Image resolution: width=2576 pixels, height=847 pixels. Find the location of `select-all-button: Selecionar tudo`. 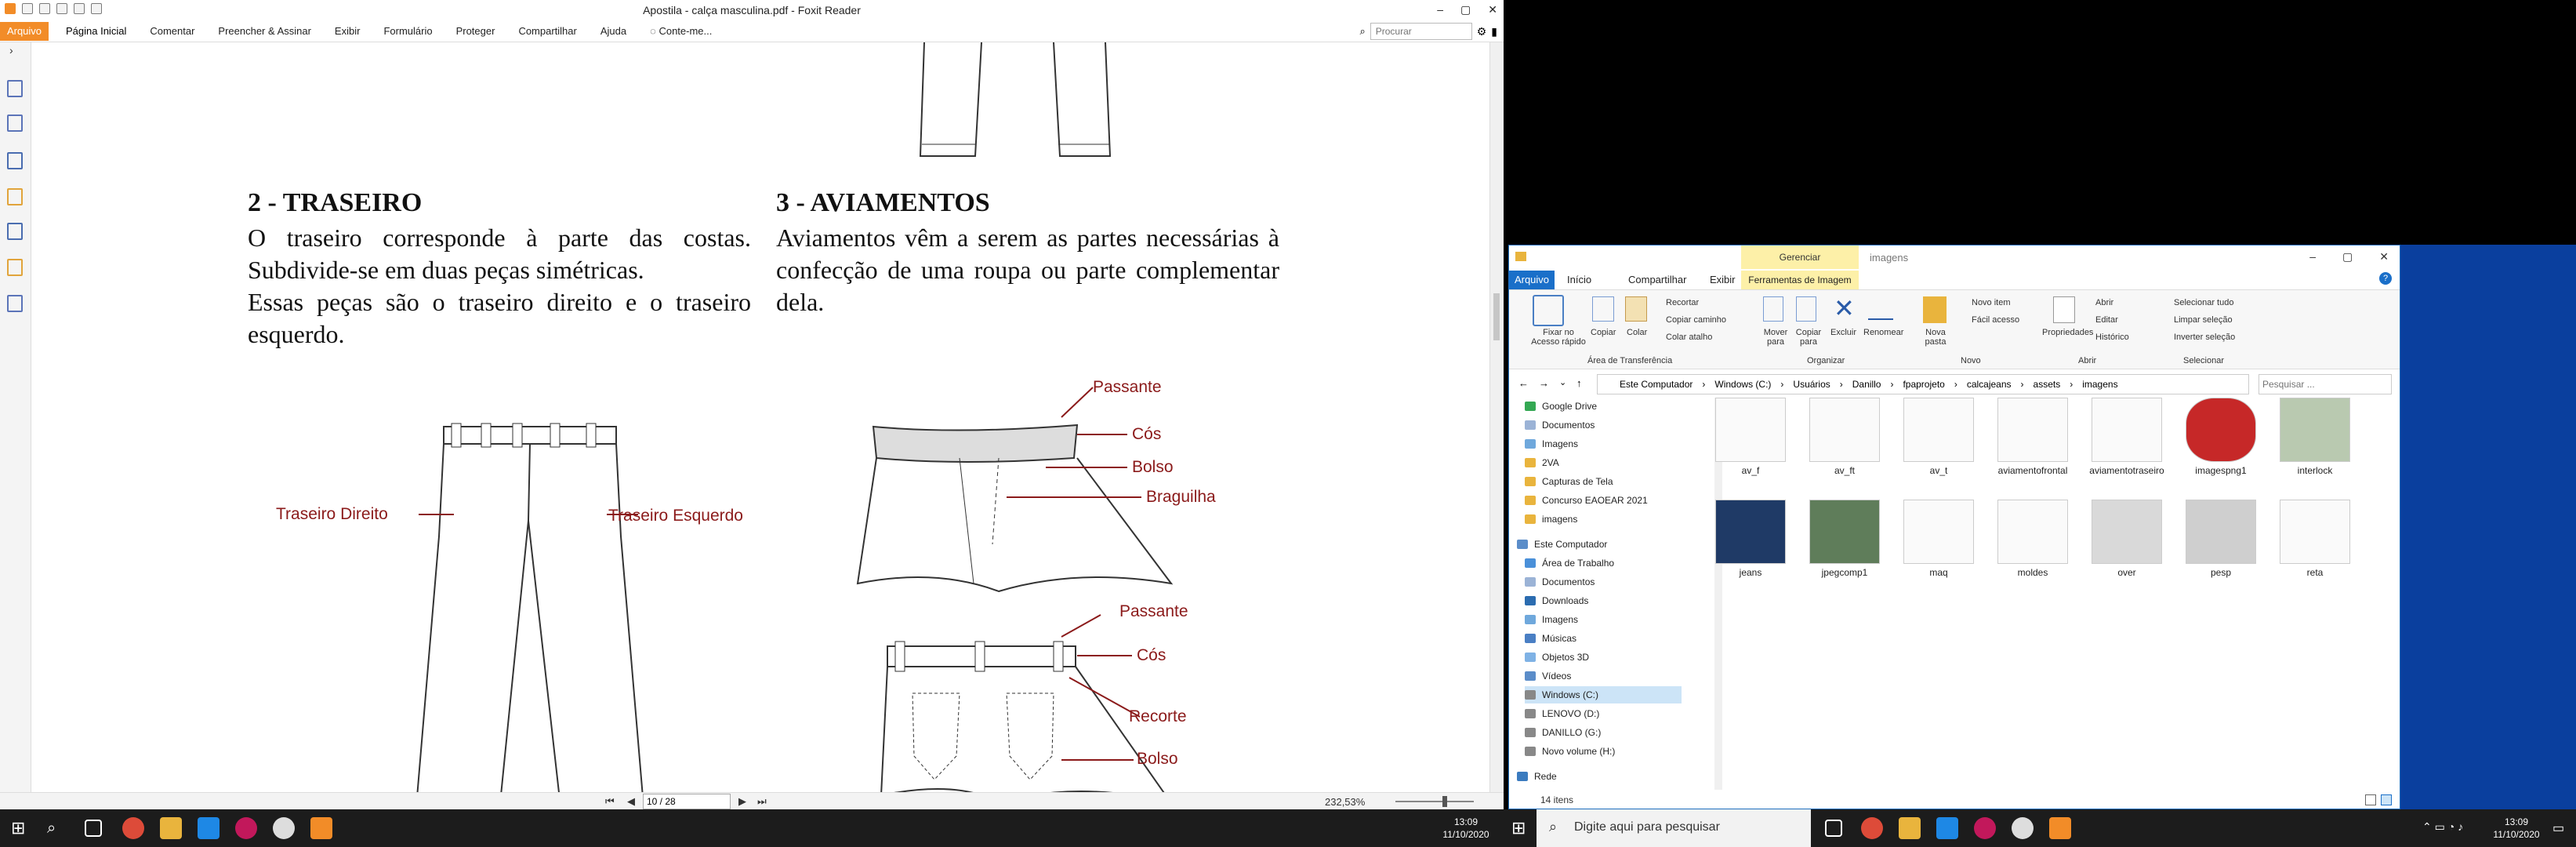

select-all-button: Selecionar tudo is located at coordinates (2203, 302).